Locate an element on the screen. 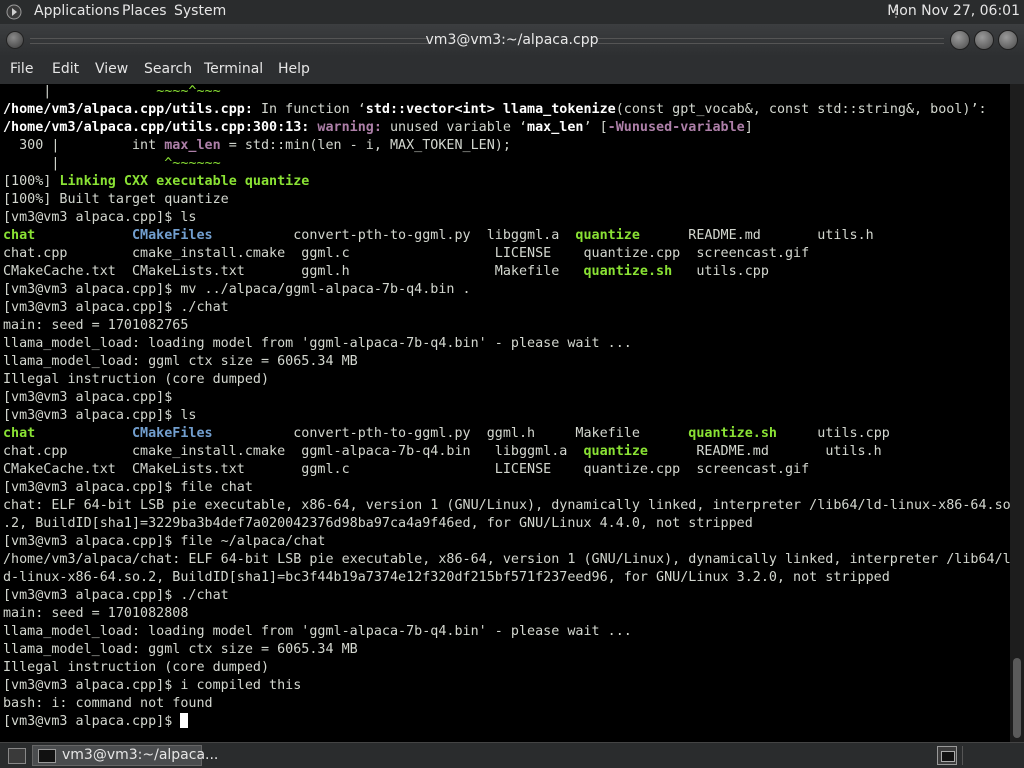 The image size is (1024, 768). terminal-text: ] is located at coordinates (748, 127).